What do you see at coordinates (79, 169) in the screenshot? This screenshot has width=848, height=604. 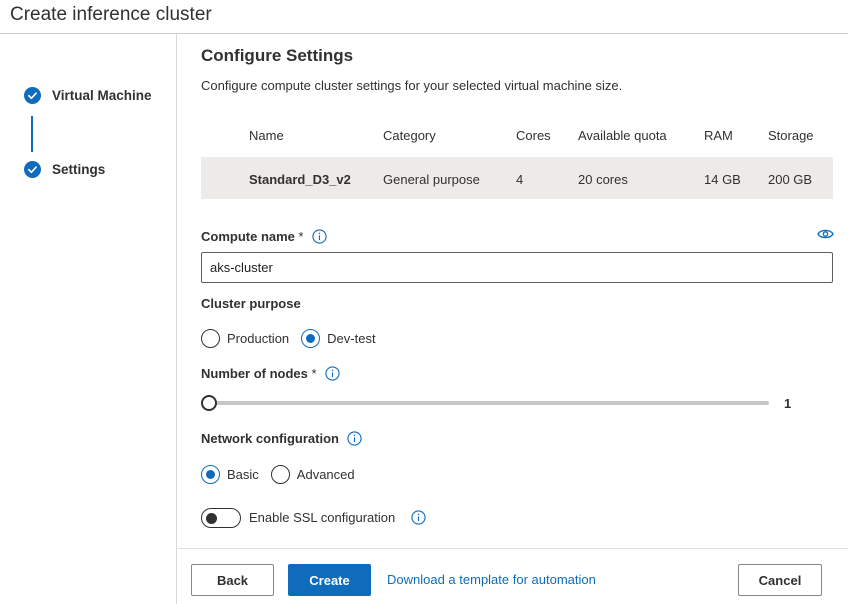 I see `step-label: Settings` at bounding box center [79, 169].